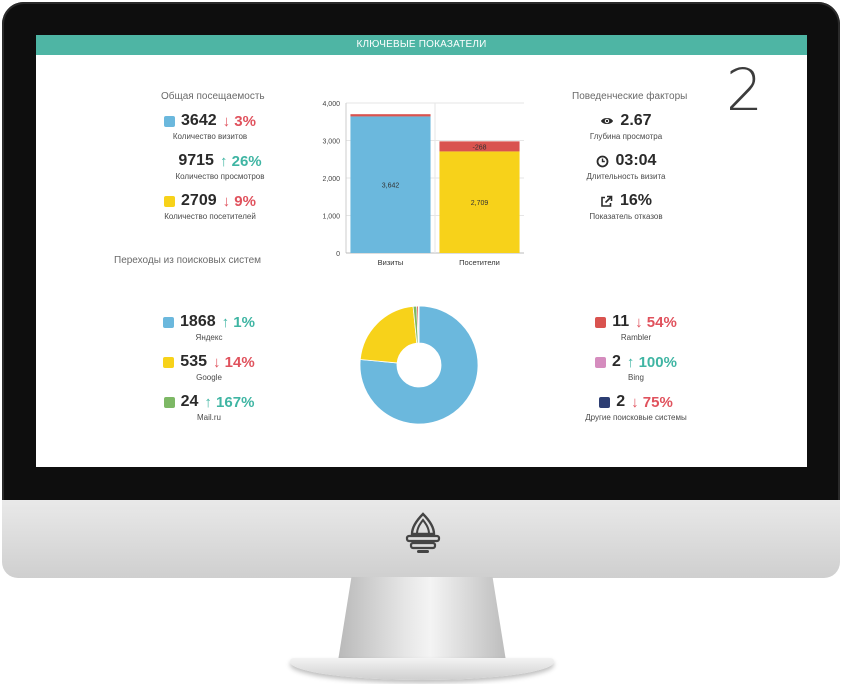 Image resolution: width=844 pixels, height=684 pixels. I want to click on mailru-metric: 24 ↑ 167% Mail.ru, so click(209, 407).